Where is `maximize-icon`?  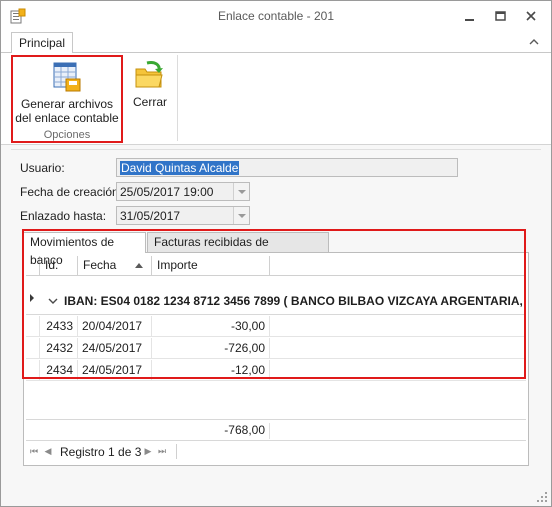
maximize-icon is located at coordinates (501, 16).